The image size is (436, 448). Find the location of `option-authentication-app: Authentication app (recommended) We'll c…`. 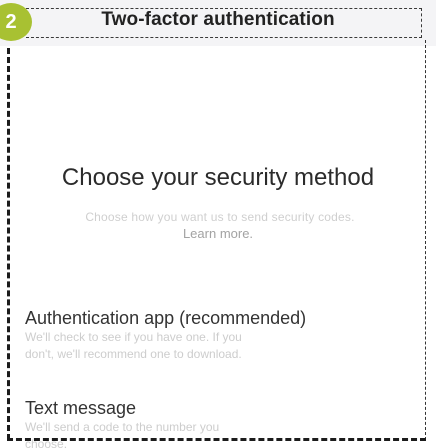

option-authentication-app: Authentication app (recommended) We'll c… is located at coordinates (220, 335).